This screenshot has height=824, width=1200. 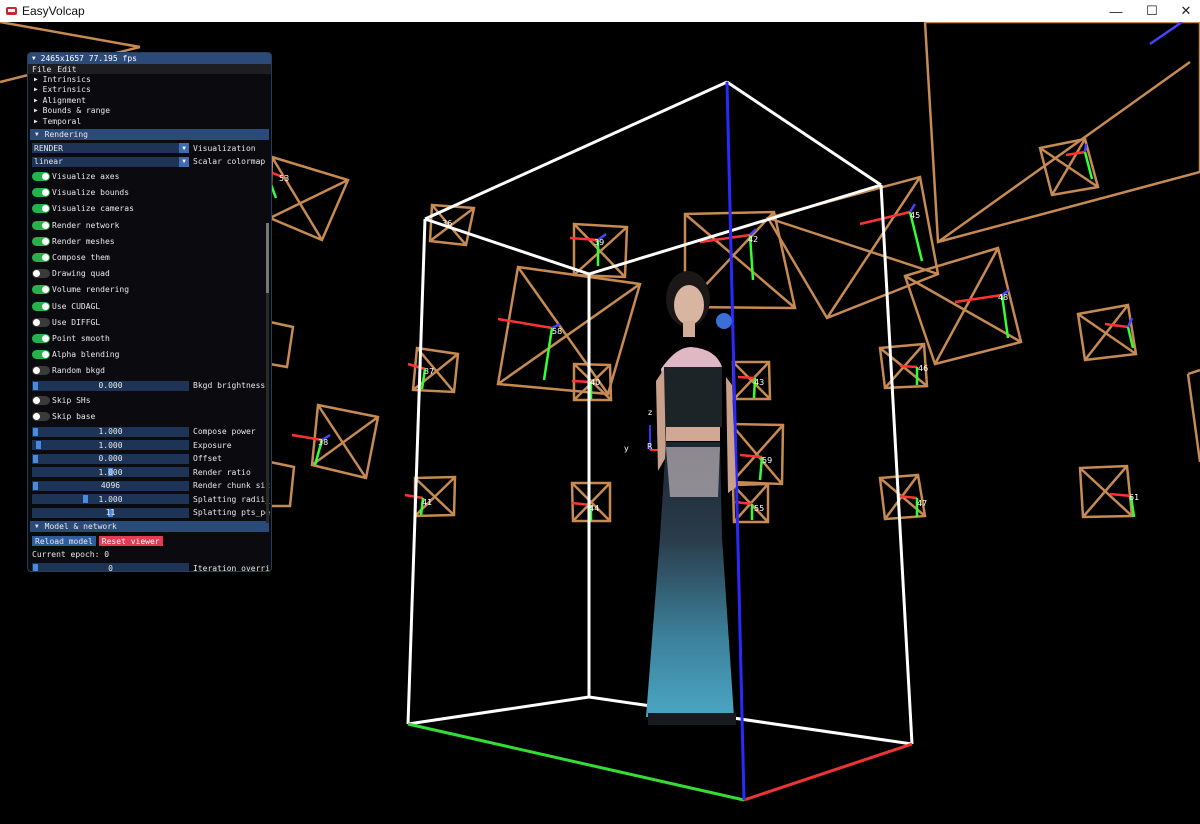 I want to click on slider-value: 0, so click(x=110, y=567).